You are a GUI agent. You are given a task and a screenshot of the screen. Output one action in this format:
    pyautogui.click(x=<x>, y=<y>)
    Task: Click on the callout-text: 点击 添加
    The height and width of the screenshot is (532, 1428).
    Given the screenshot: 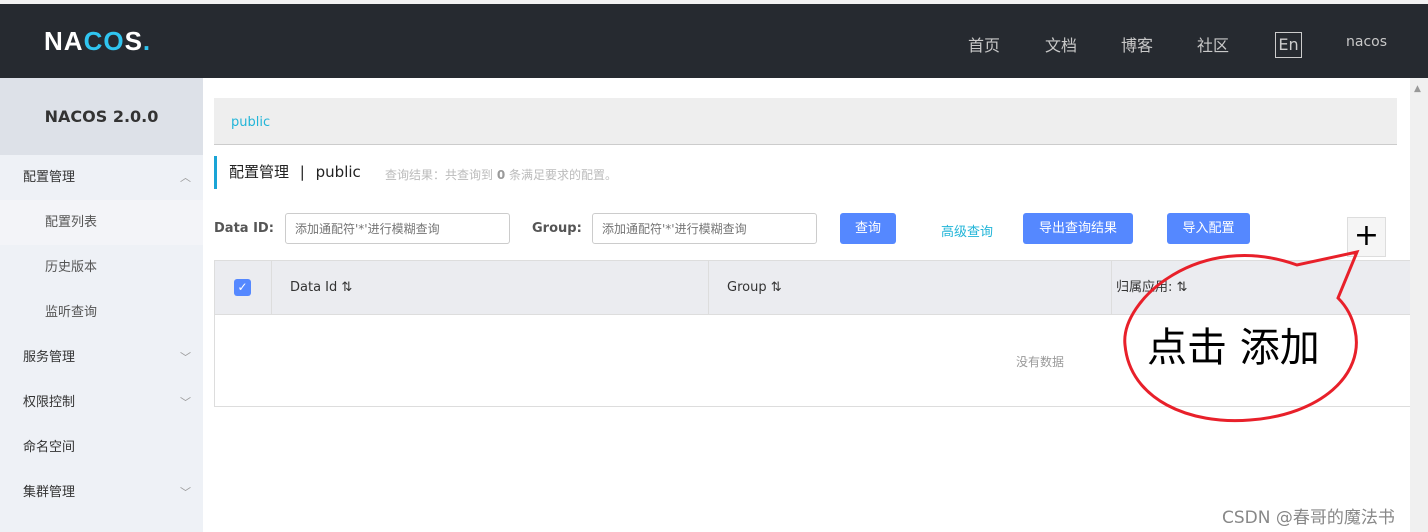 What is the action you would take?
    pyautogui.click(x=1233, y=348)
    